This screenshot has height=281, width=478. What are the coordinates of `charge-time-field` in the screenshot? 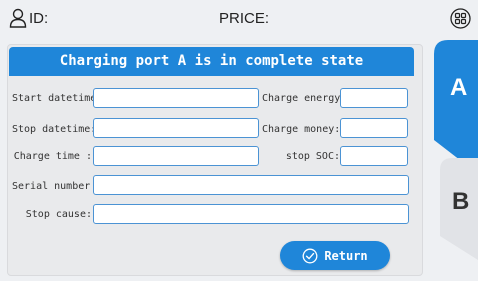 It's located at (176, 156).